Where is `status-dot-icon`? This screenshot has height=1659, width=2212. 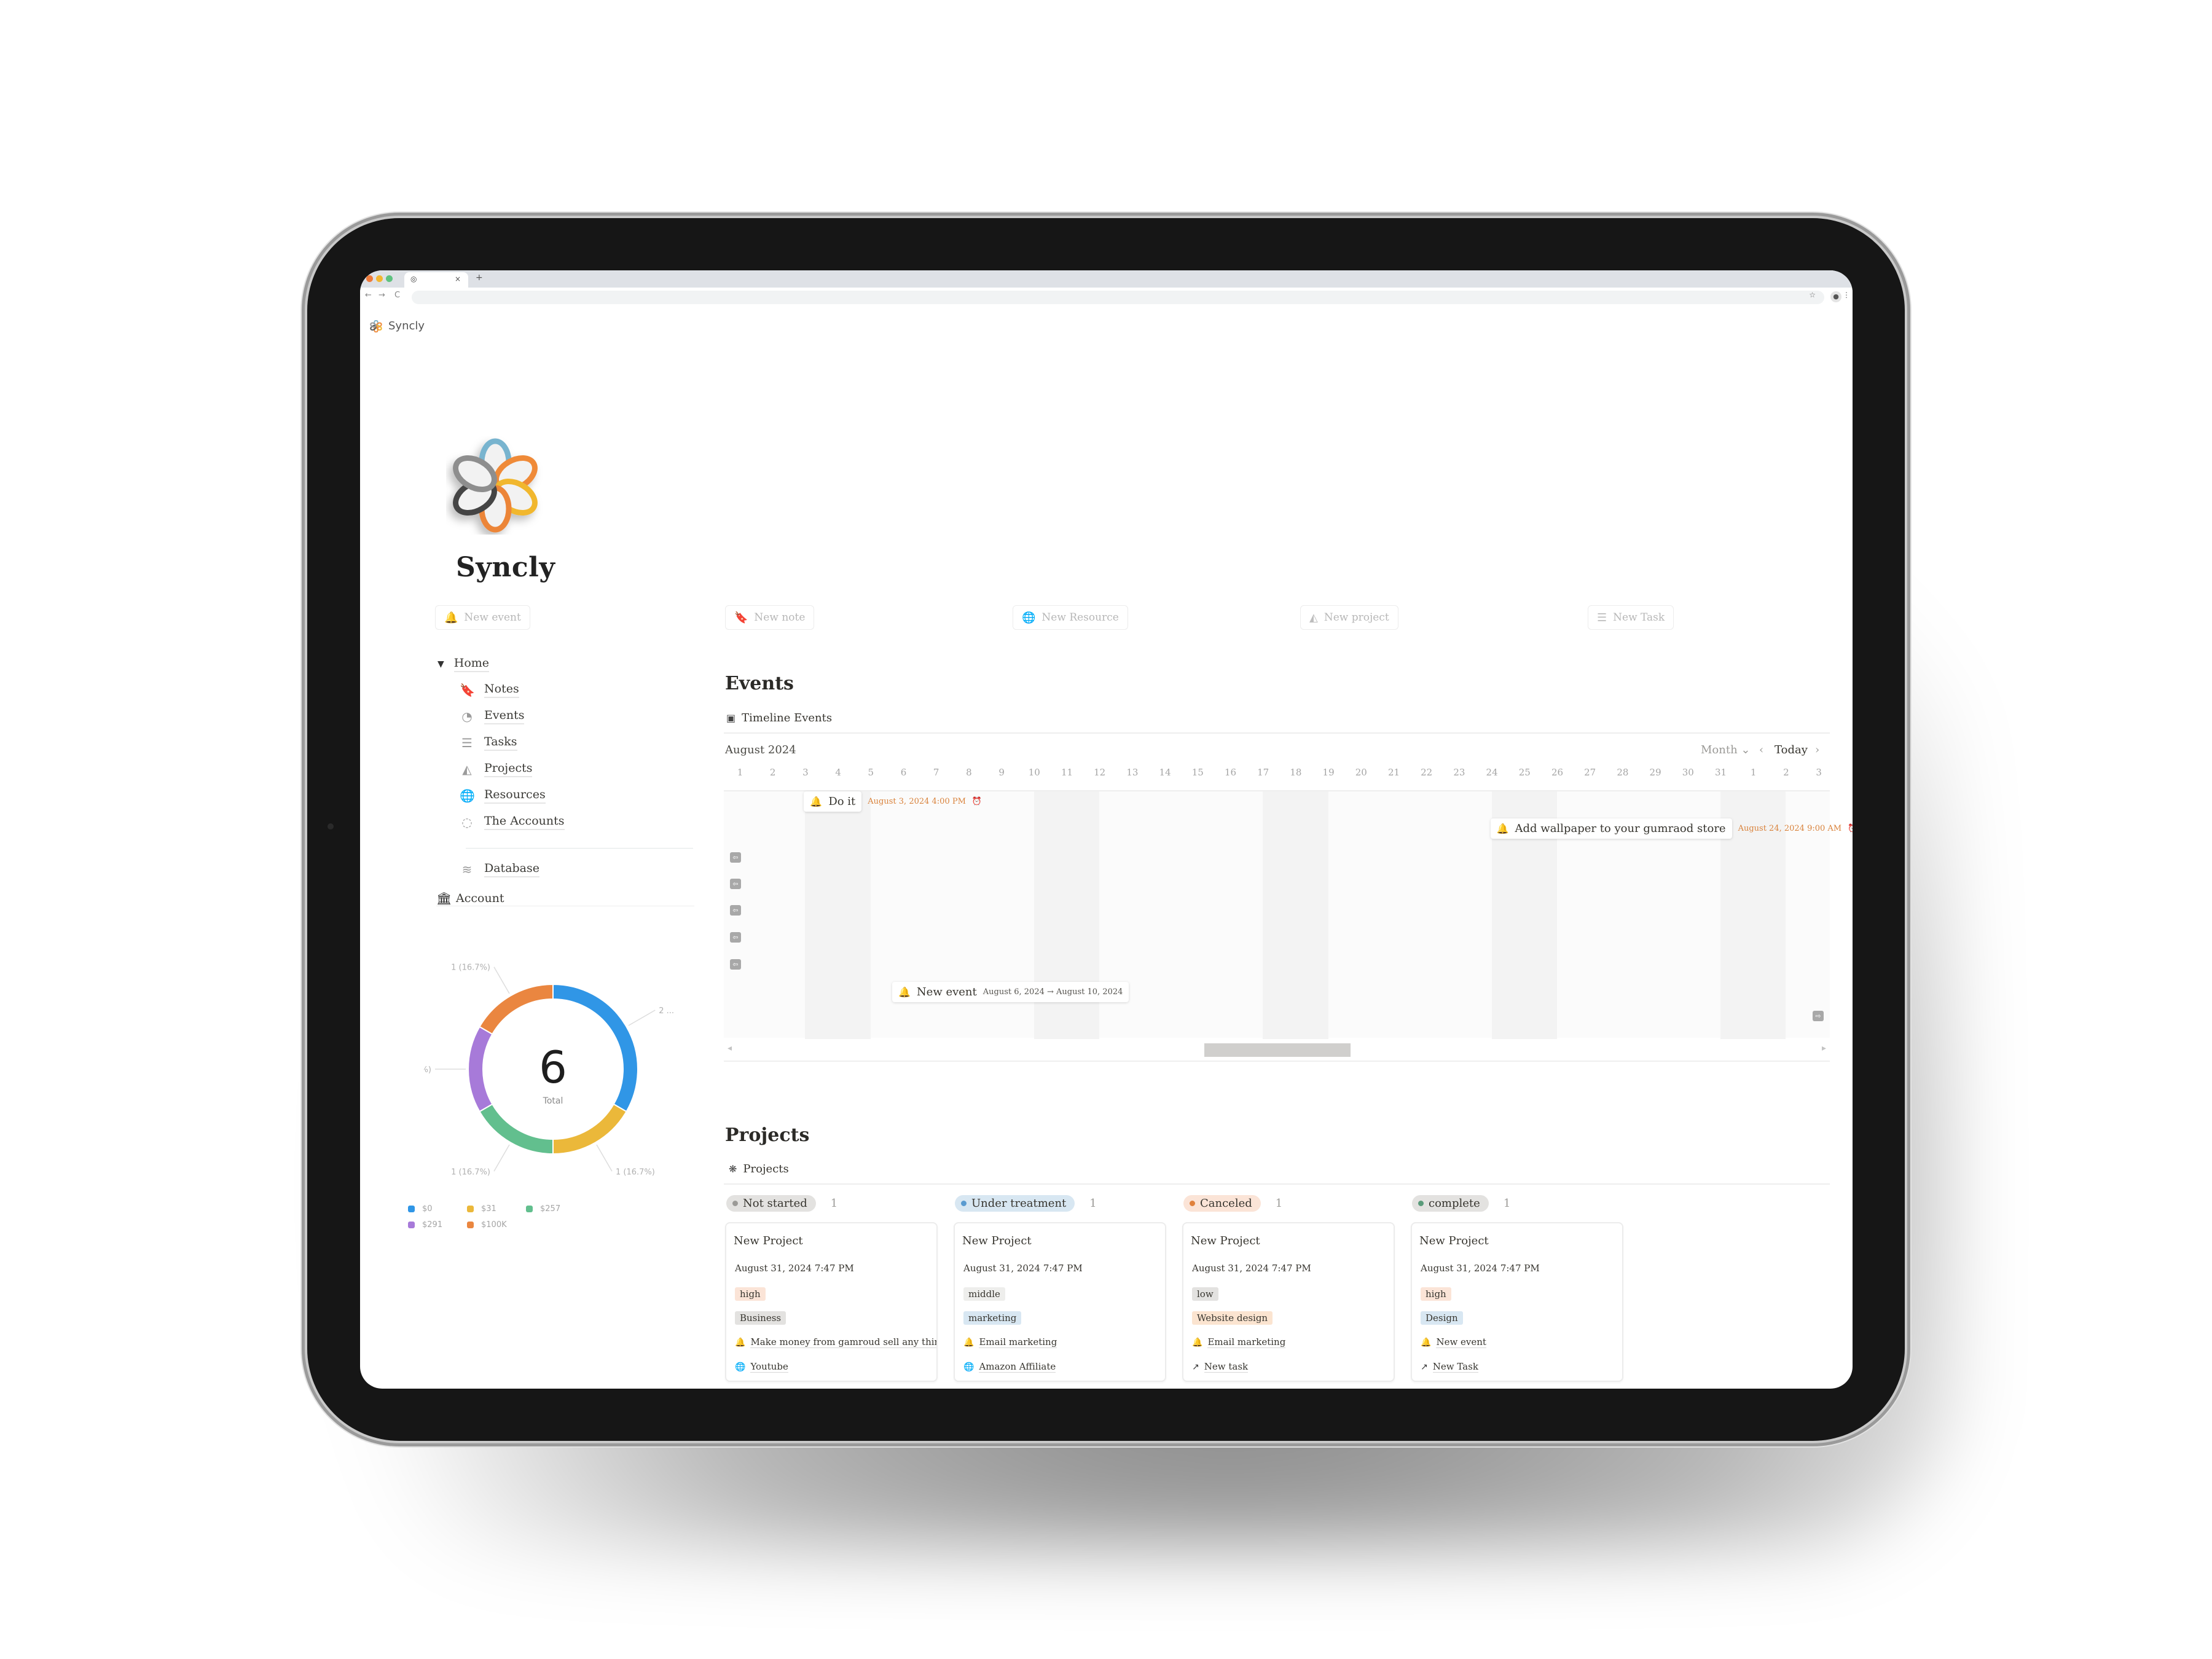
status-dot-icon is located at coordinates (735, 1203).